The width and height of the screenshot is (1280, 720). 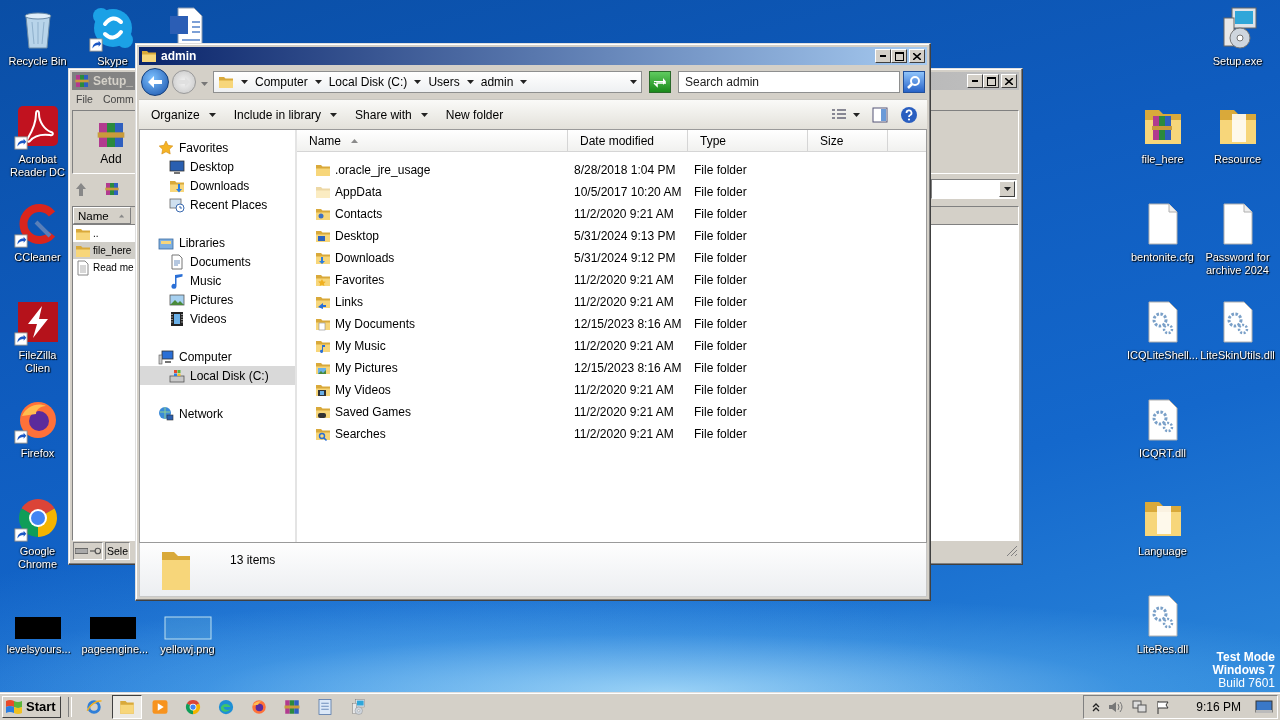 What do you see at coordinates (373, 412) in the screenshot?
I see `file-name: Saved Games` at bounding box center [373, 412].